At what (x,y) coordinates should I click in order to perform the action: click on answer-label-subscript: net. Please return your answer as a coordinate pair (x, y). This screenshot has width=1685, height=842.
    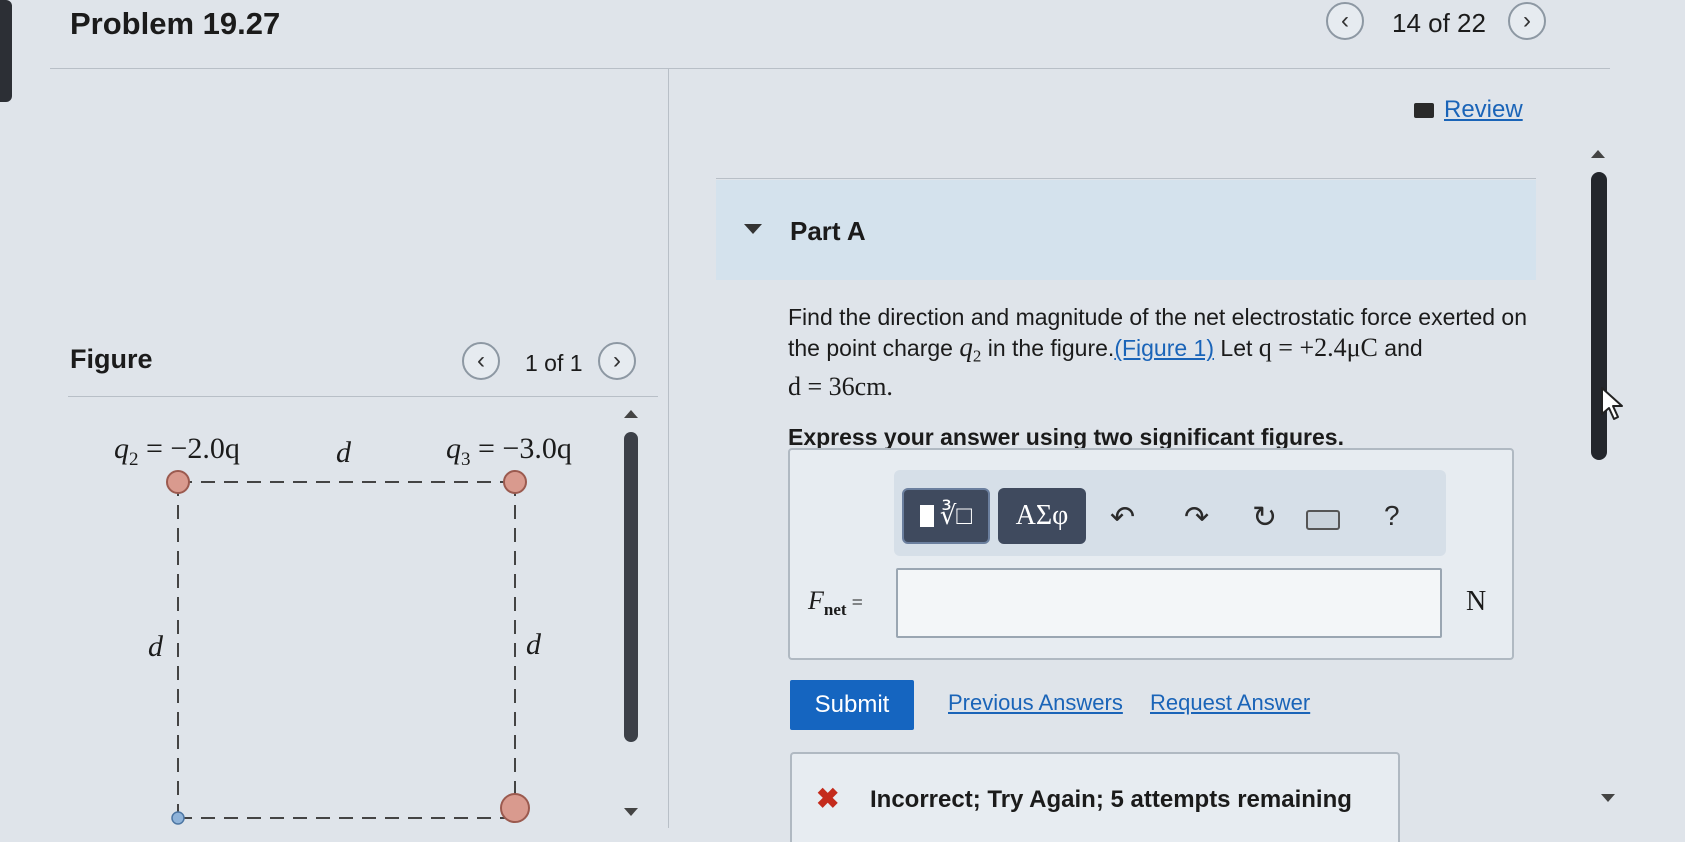
    Looking at the image, I should click on (835, 610).